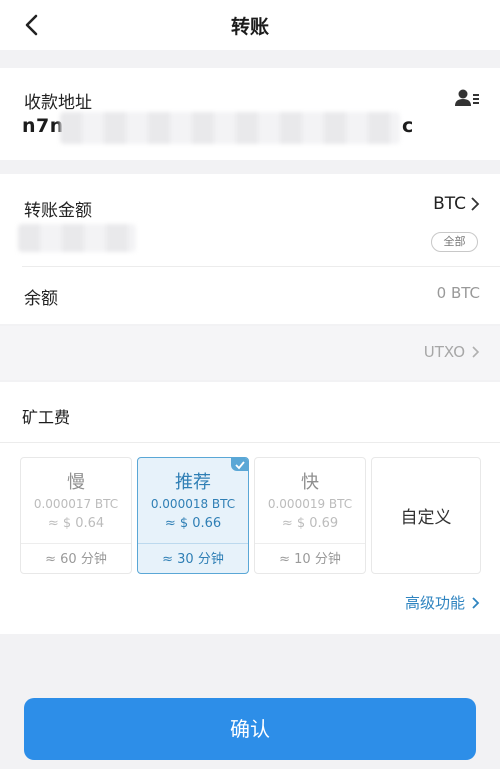 The height and width of the screenshot is (769, 500). I want to click on fee-label: 矿工费, so click(46, 417).